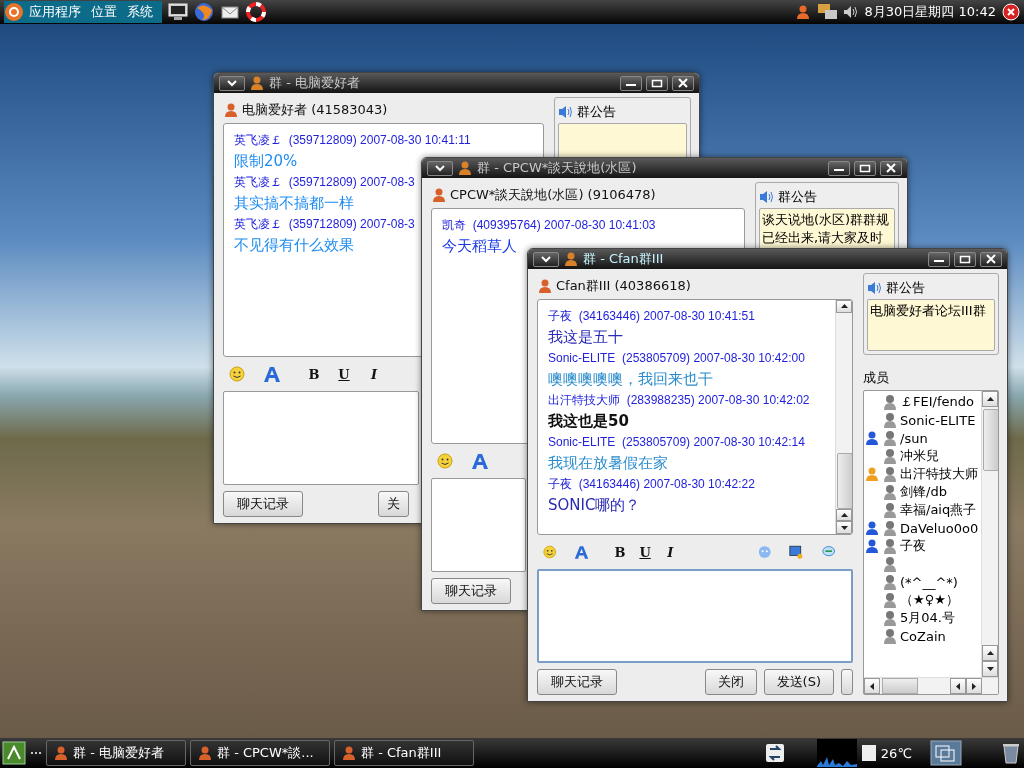 Image resolution: width=1024 pixels, height=768 pixels. I want to click on message-header: 子夜 (34163446) 2007-08-30 10:41:51, so click(651, 316).